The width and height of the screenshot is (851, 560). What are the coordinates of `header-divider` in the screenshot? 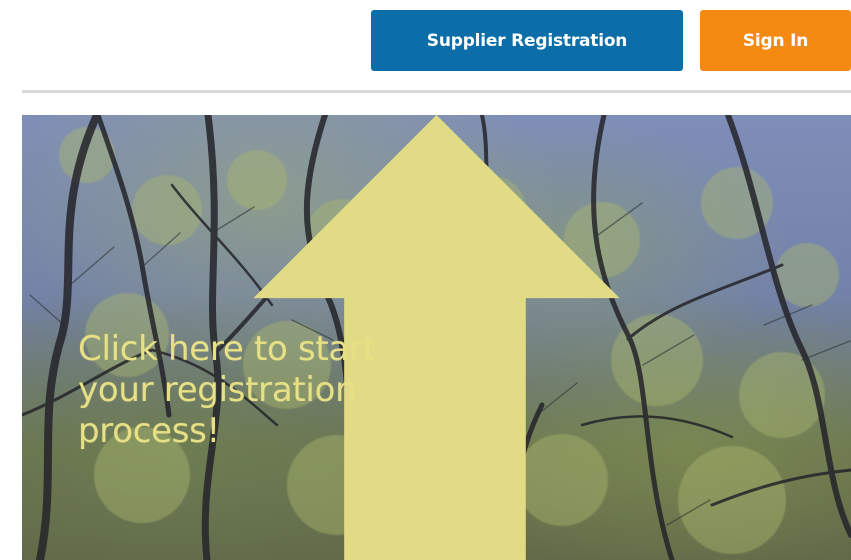 It's located at (436, 91).